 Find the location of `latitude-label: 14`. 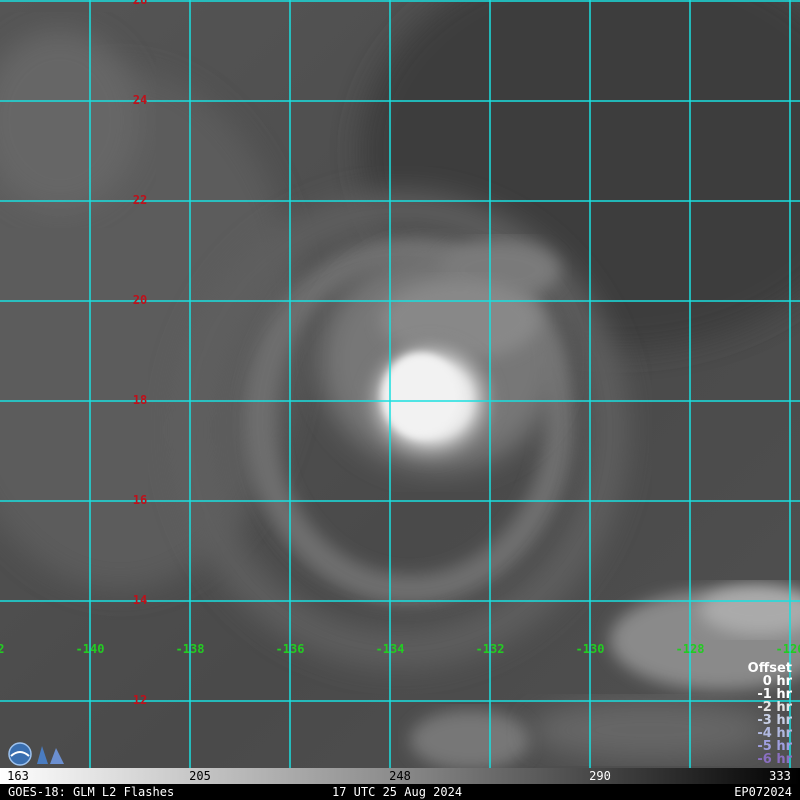

latitude-label: 14 is located at coordinates (140, 600).